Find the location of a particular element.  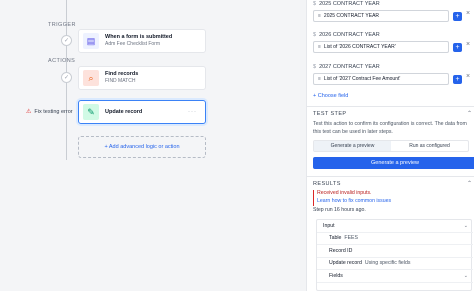

test-step-title: TEST STEP is located at coordinates (330, 114).